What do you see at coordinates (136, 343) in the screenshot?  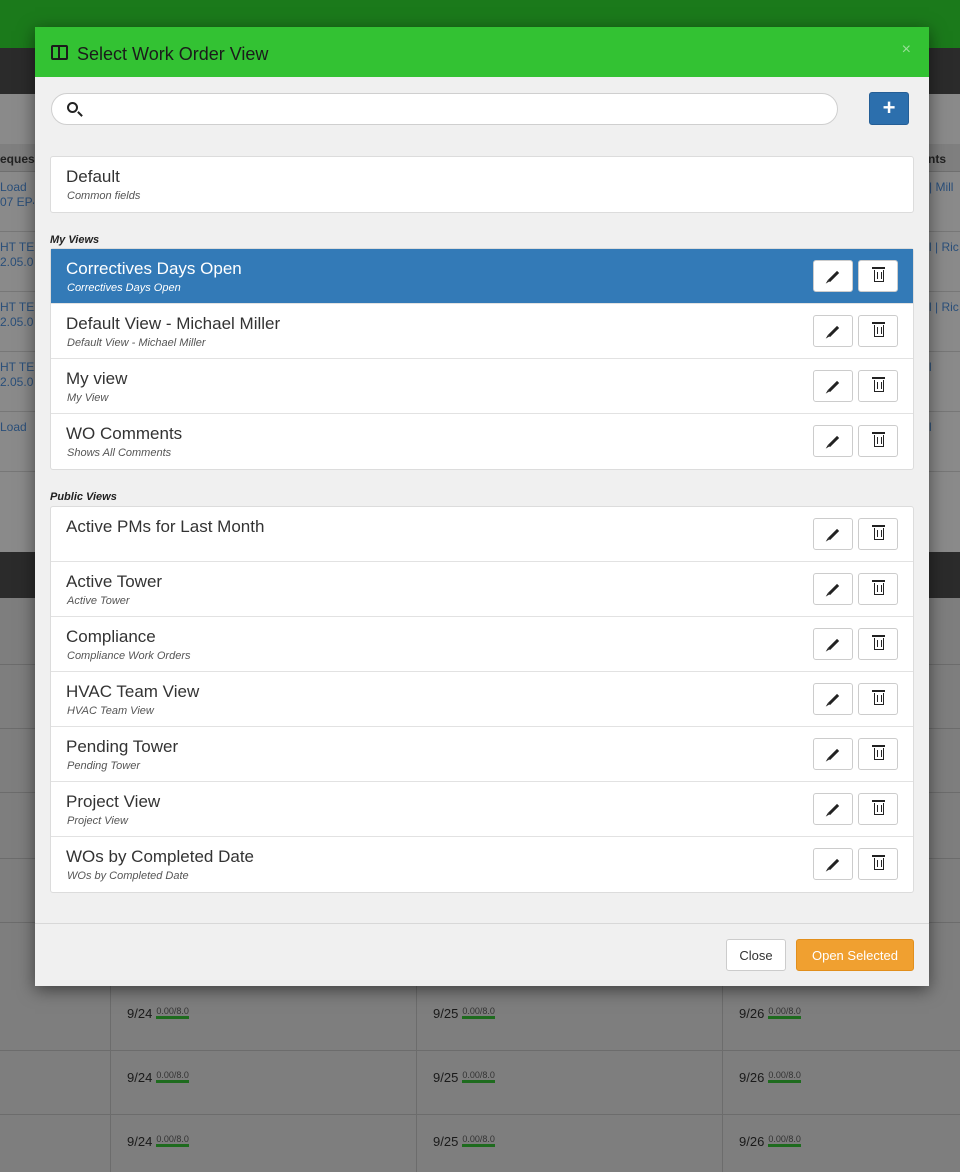 I see `view-subtitle: Default View - Michael Miller` at bounding box center [136, 343].